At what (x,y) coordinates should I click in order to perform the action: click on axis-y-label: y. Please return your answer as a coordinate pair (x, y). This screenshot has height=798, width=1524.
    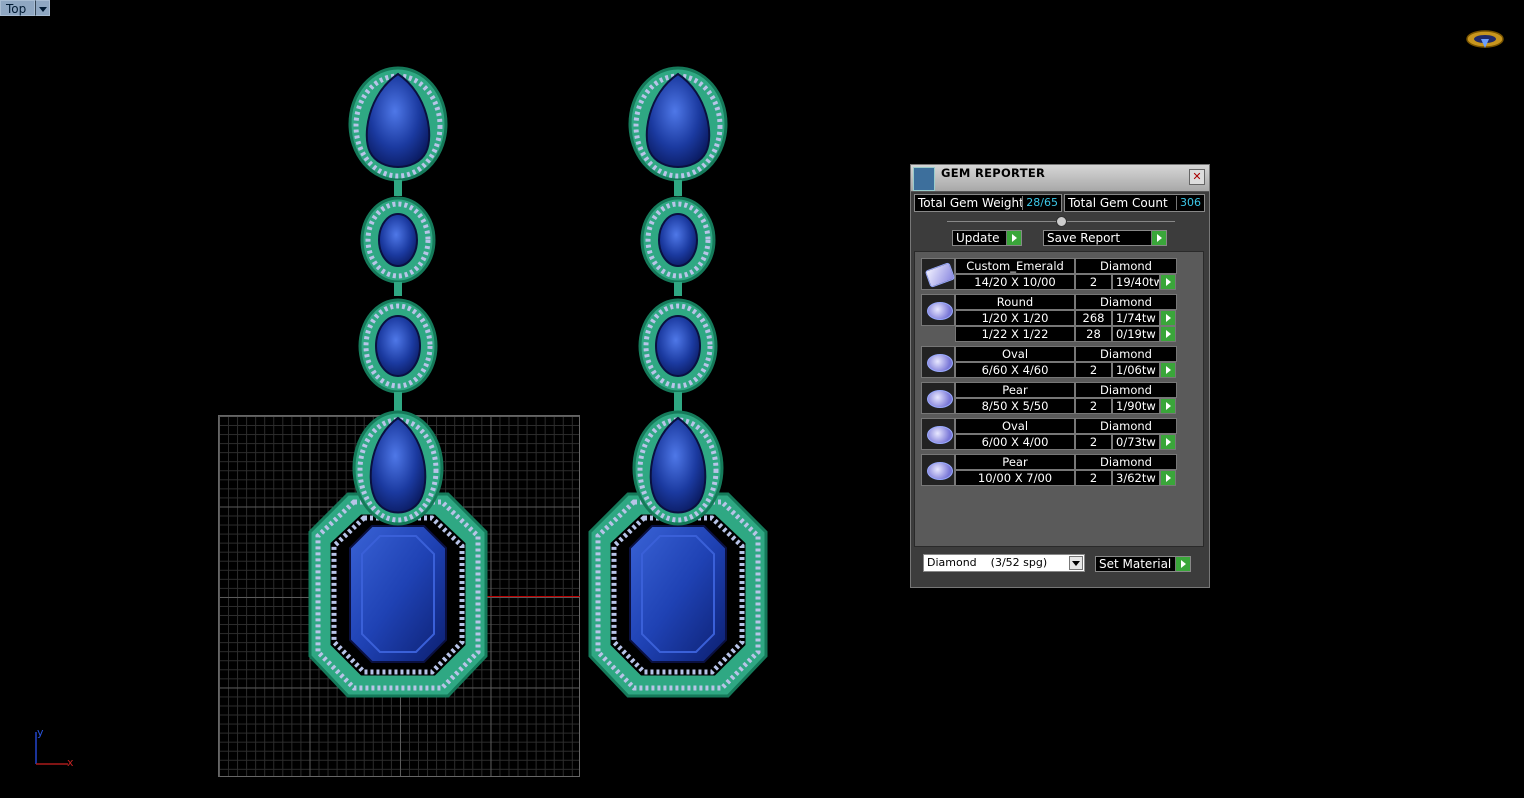
    Looking at the image, I should click on (40, 732).